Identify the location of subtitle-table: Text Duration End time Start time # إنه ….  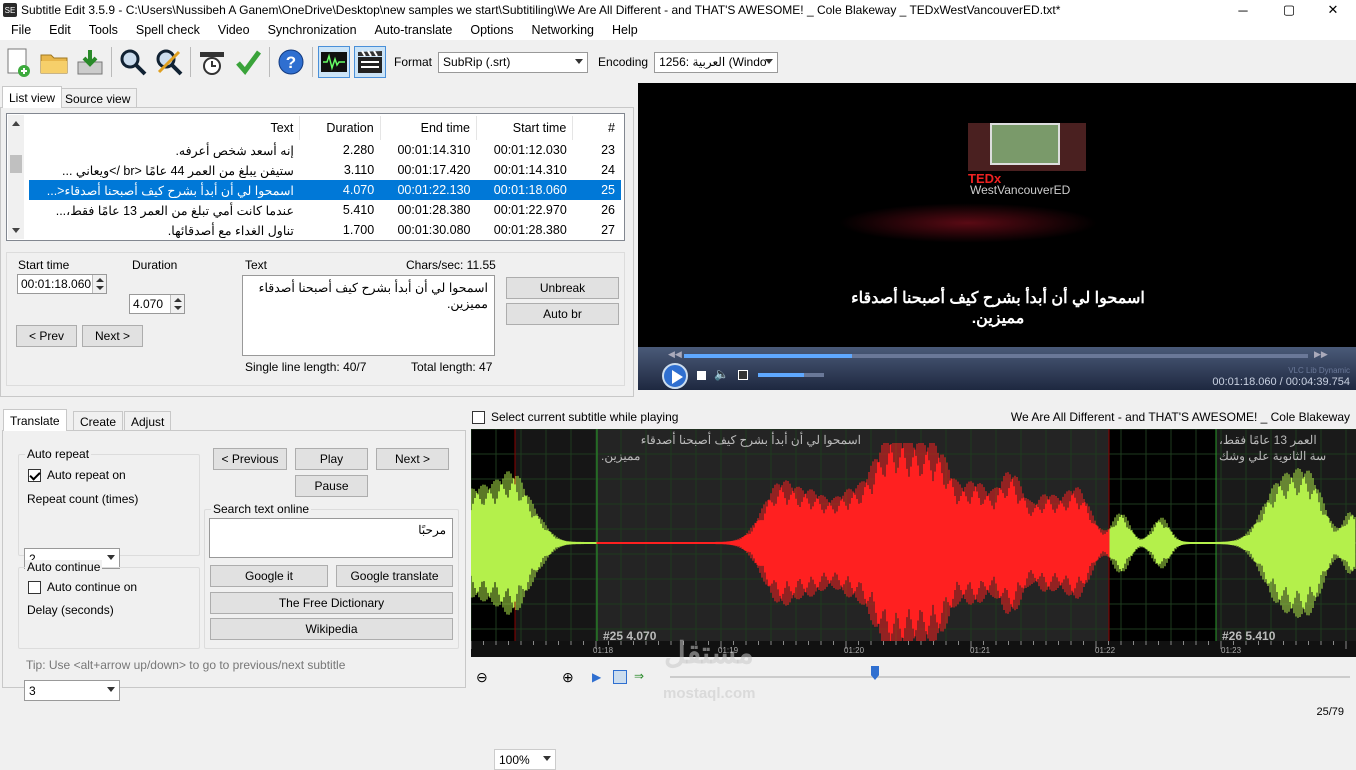
(325, 178).